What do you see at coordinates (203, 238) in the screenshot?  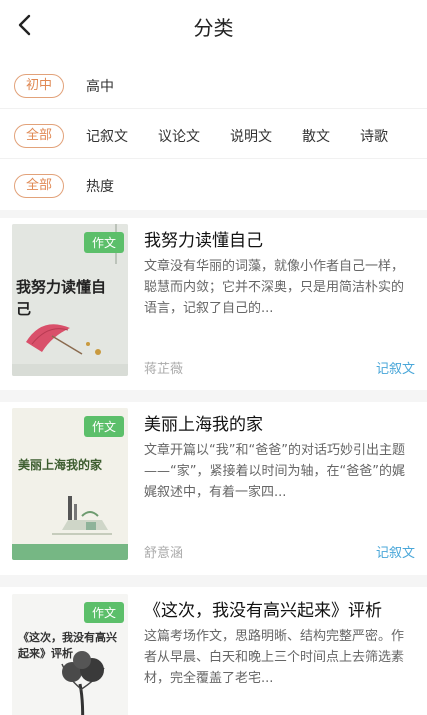 I see `article-title: 我努力读懂自己` at bounding box center [203, 238].